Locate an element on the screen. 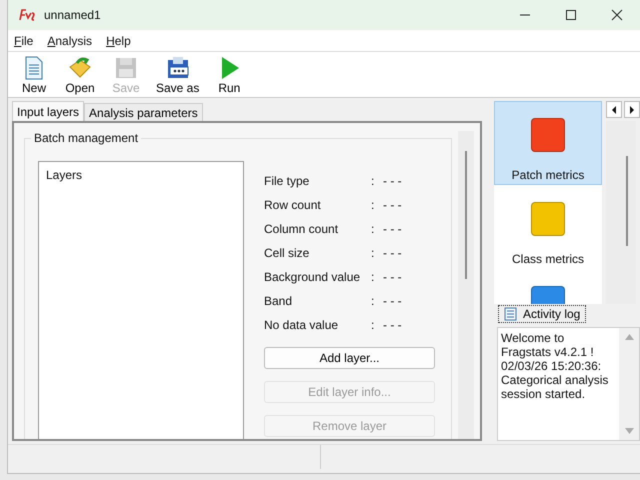 The width and height of the screenshot is (640, 480). right-arrow-button is located at coordinates (632, 109).